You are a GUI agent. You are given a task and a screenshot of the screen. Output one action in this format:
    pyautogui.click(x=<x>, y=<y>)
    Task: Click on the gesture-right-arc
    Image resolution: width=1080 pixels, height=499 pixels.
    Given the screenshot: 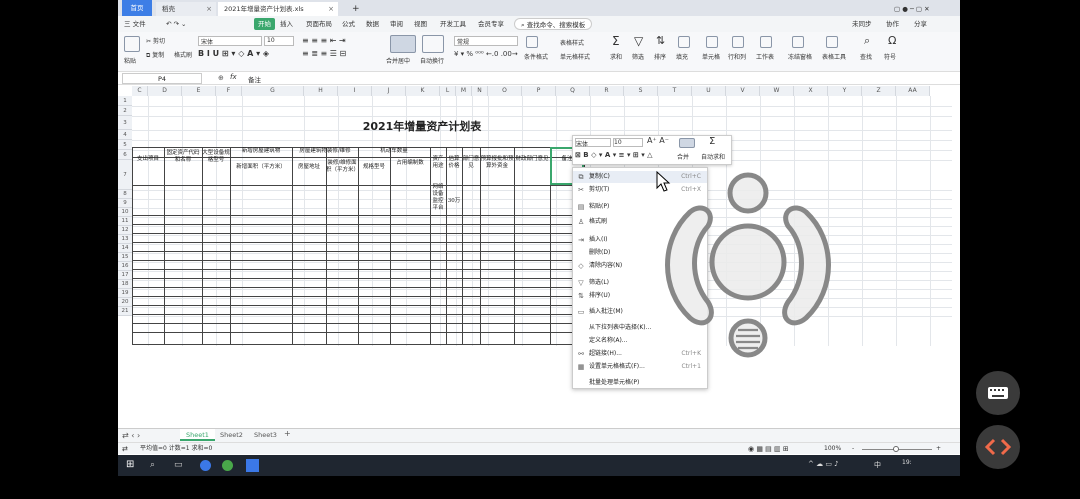 What is the action you would take?
    pyautogui.click(x=806, y=265)
    